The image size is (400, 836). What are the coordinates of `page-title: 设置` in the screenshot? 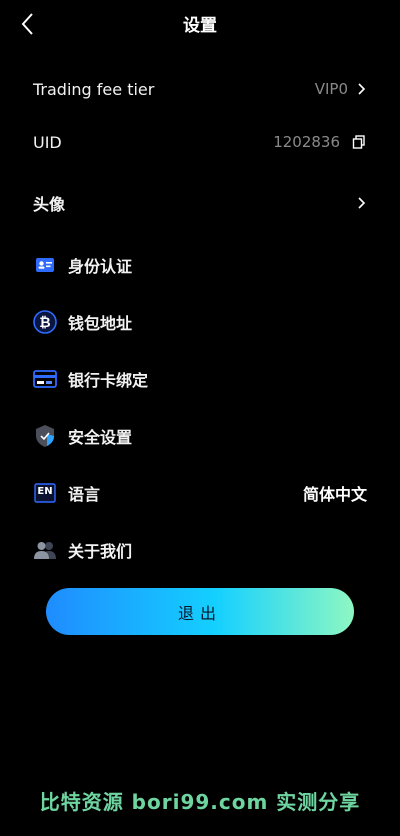 It's located at (200, 26).